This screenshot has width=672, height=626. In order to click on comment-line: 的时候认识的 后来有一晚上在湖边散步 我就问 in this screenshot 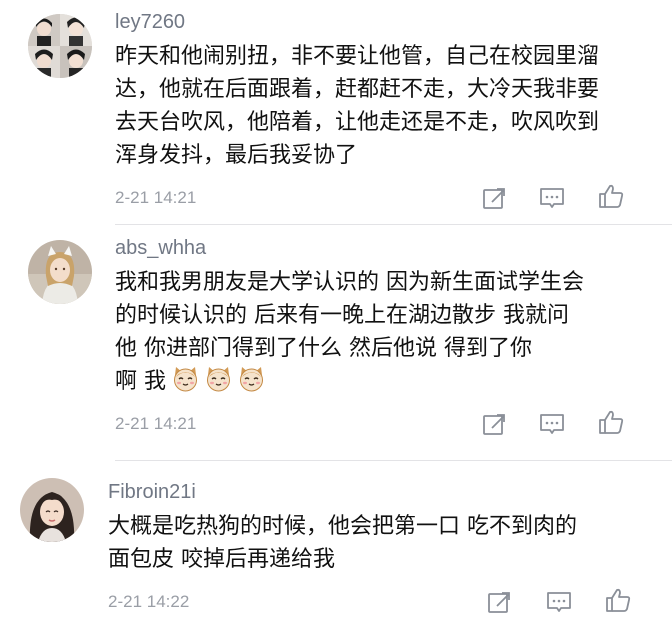, I will do `click(342, 315)`.